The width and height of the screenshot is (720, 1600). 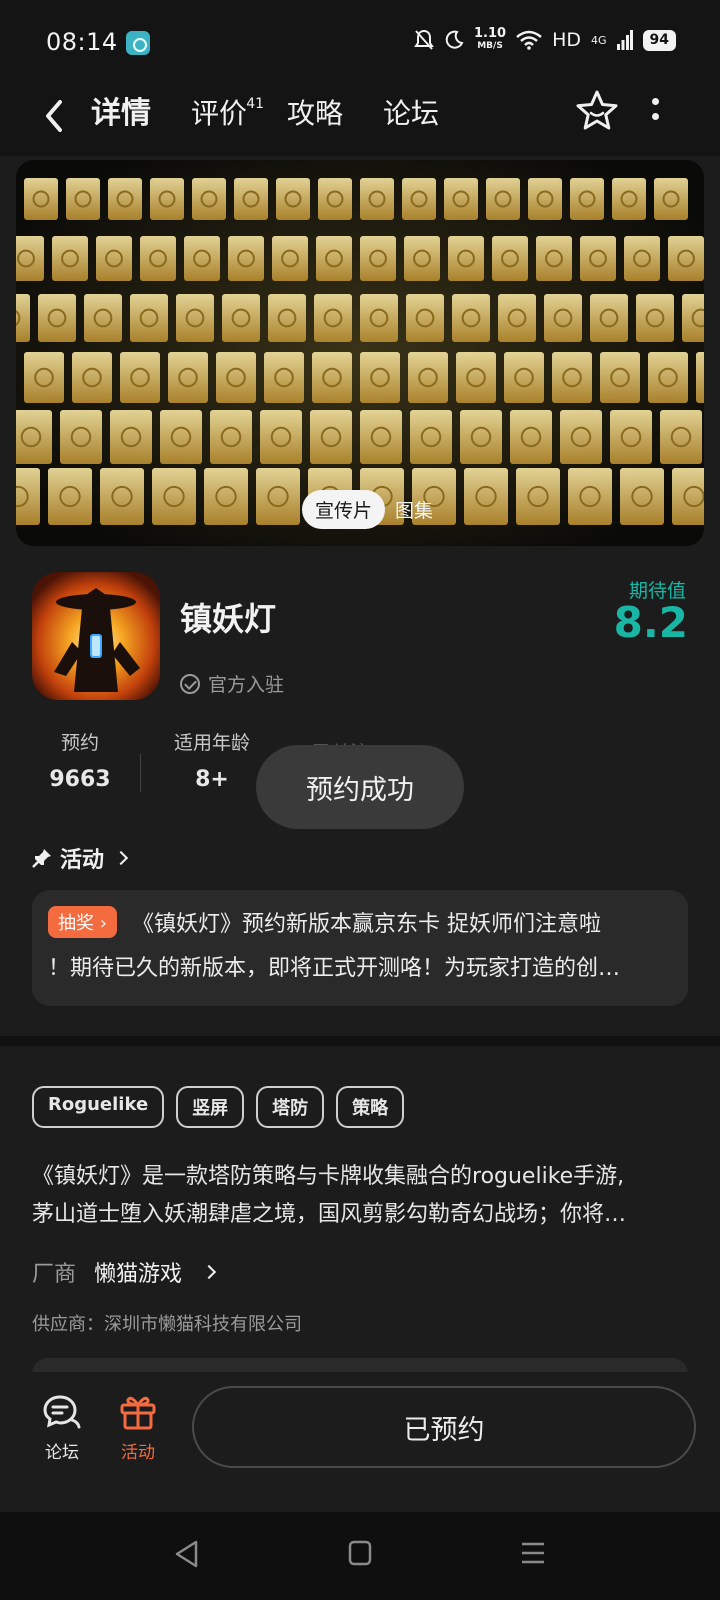 I want to click on status-icons: 1.10 MB/S HD 4G 94, so click(x=545, y=39).